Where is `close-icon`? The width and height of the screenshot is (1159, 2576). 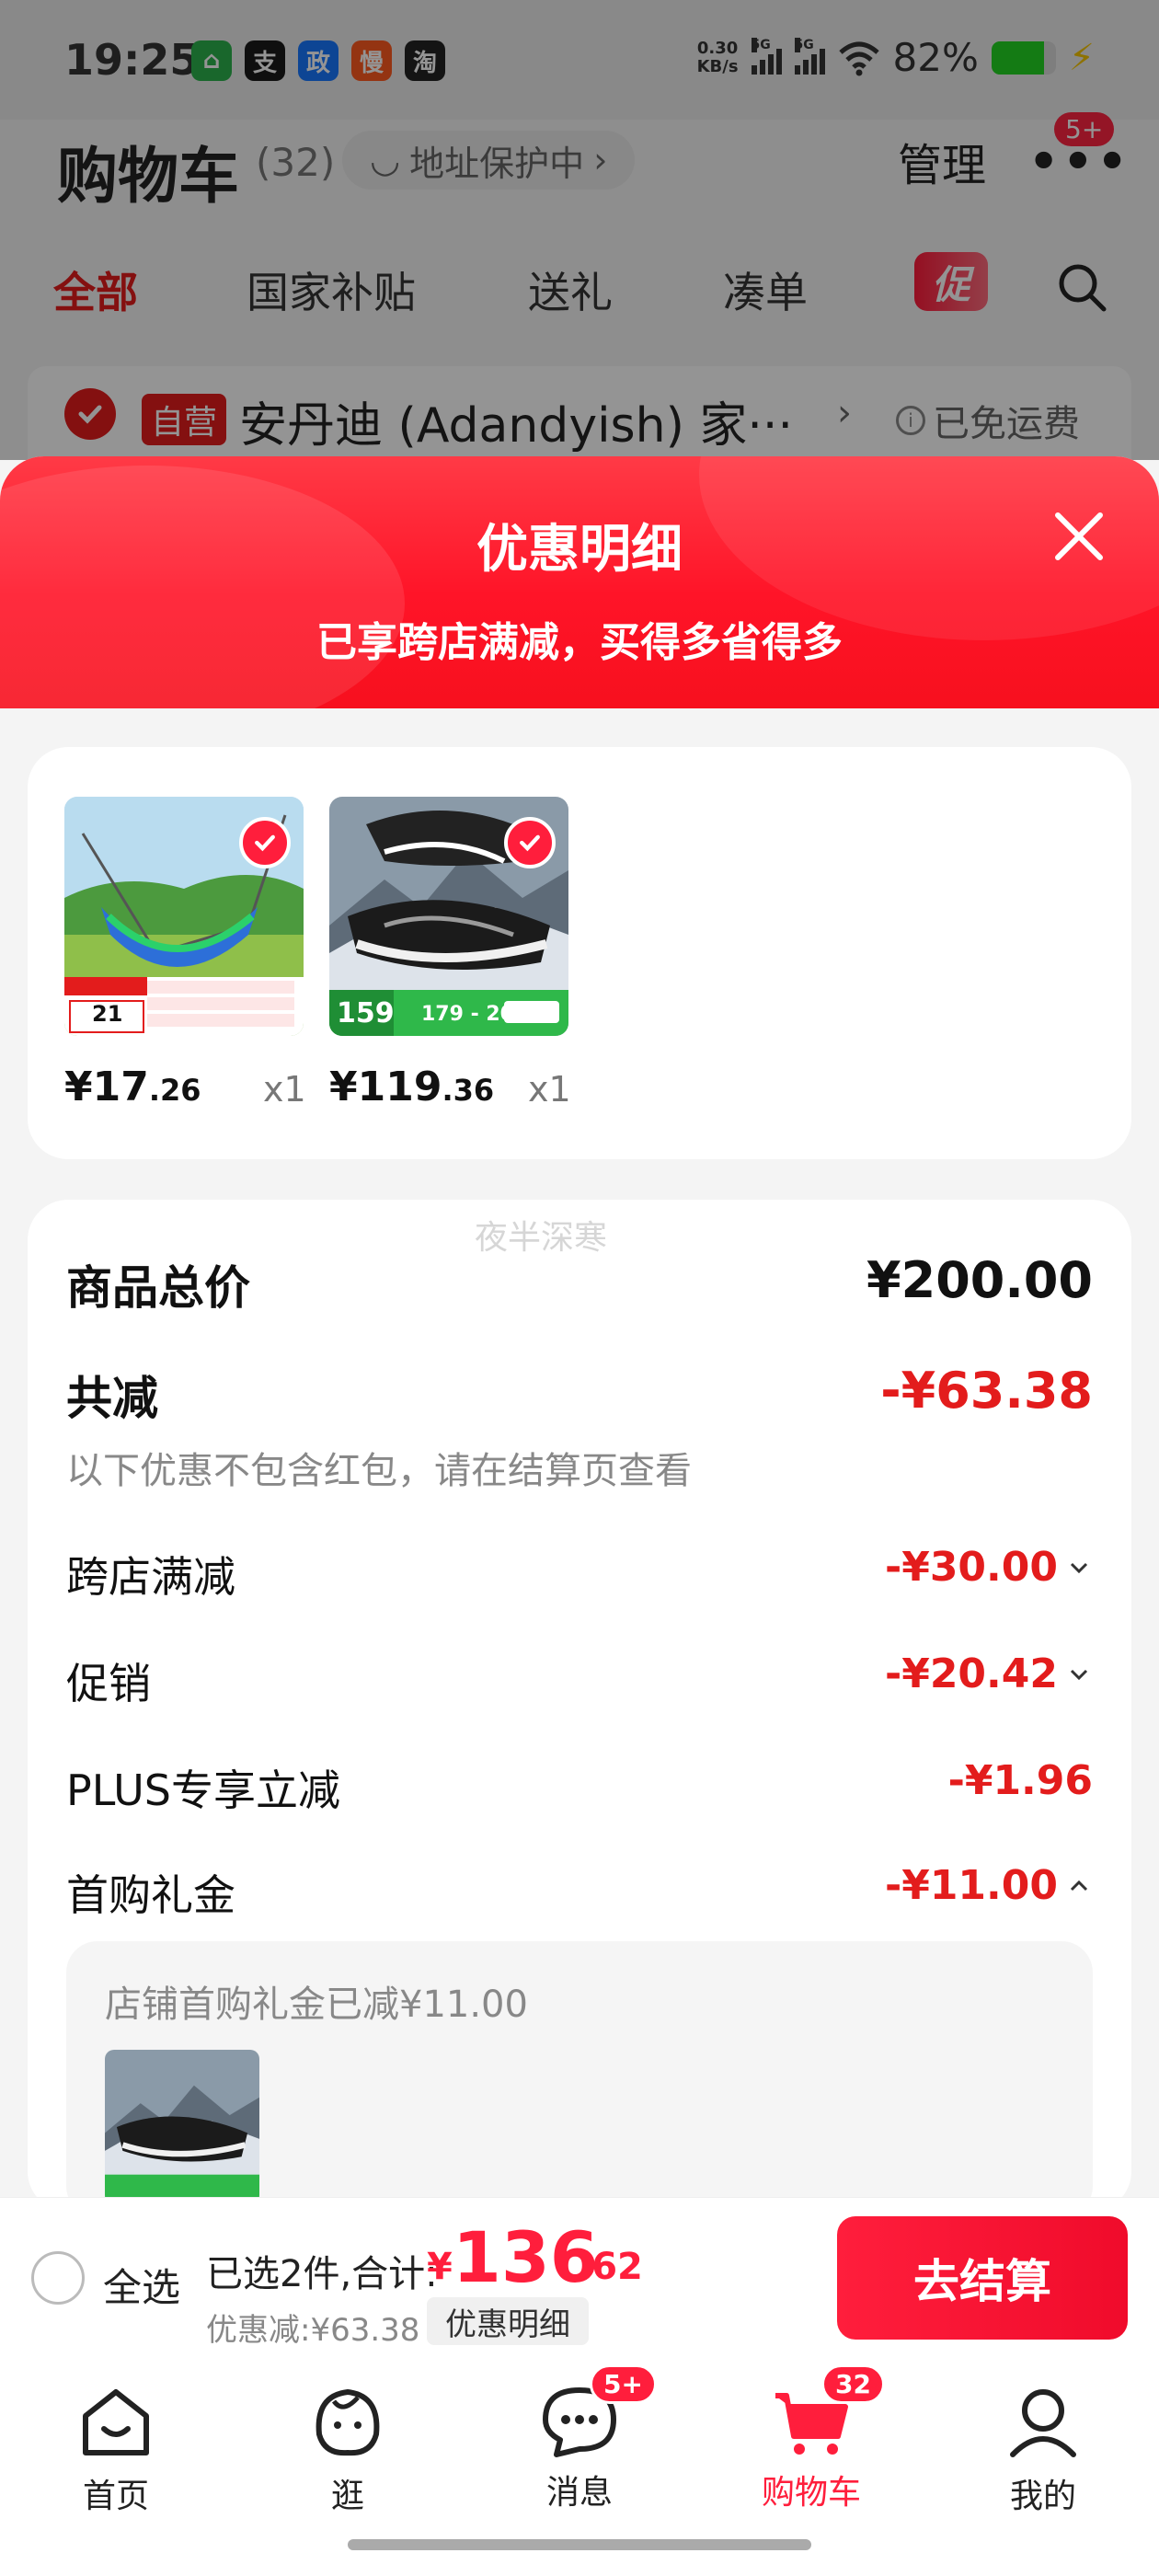
close-icon is located at coordinates (1079, 536).